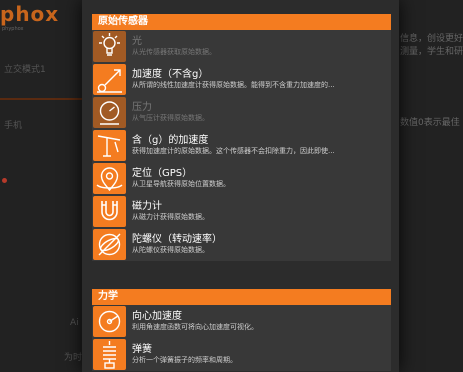 The image size is (463, 372). Describe the element at coordinates (42, 99) in the screenshot. I see `background-divider` at that location.